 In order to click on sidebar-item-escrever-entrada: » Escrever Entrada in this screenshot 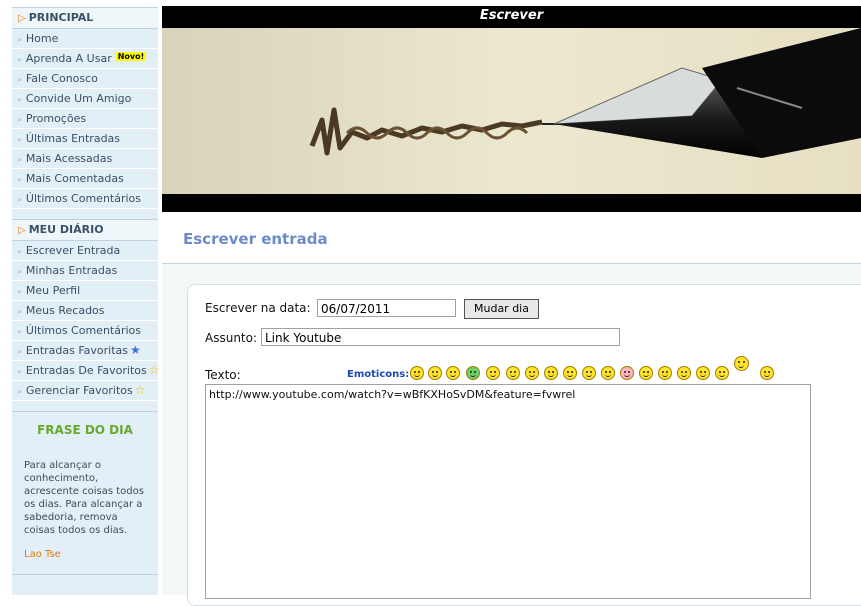, I will do `click(85, 251)`.